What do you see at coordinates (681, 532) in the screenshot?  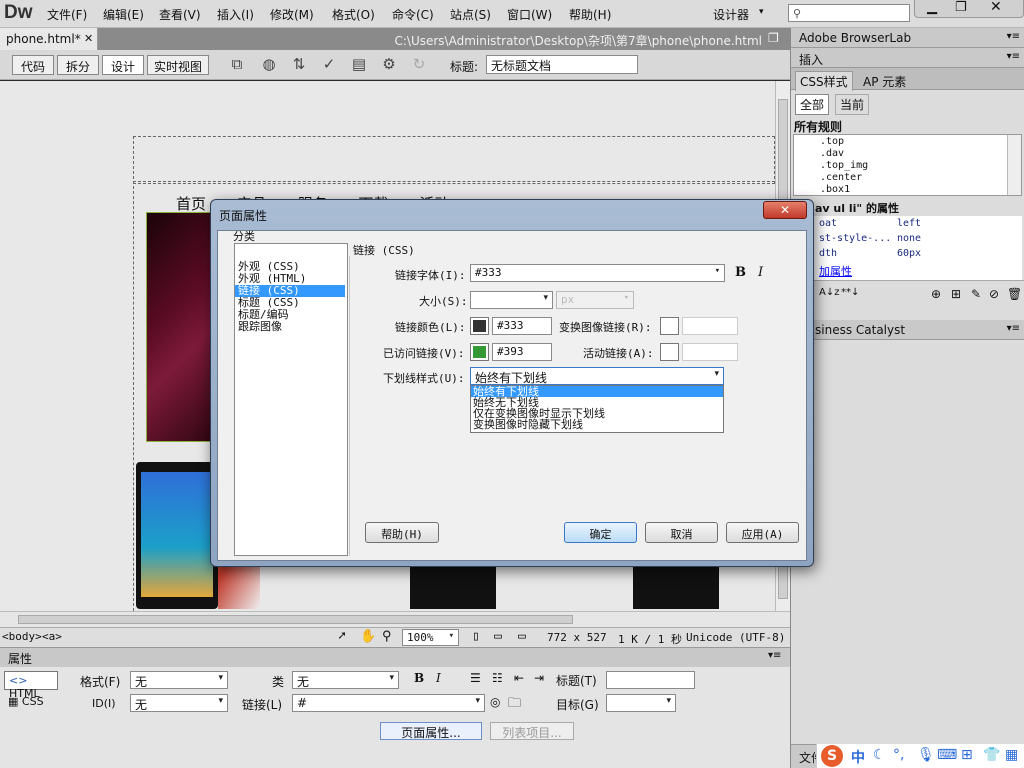 I see `cancel-button: 取消` at bounding box center [681, 532].